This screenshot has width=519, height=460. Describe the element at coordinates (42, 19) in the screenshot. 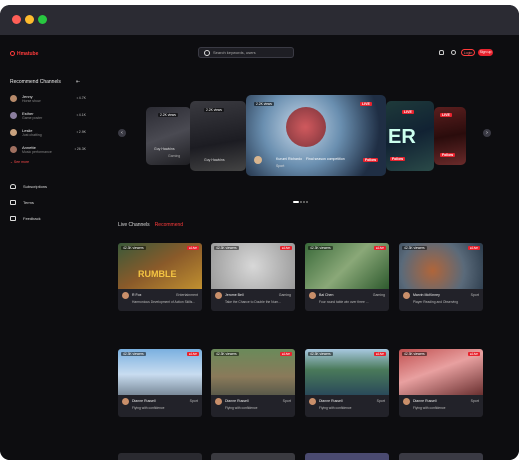

I see `maximize-window-button` at that location.